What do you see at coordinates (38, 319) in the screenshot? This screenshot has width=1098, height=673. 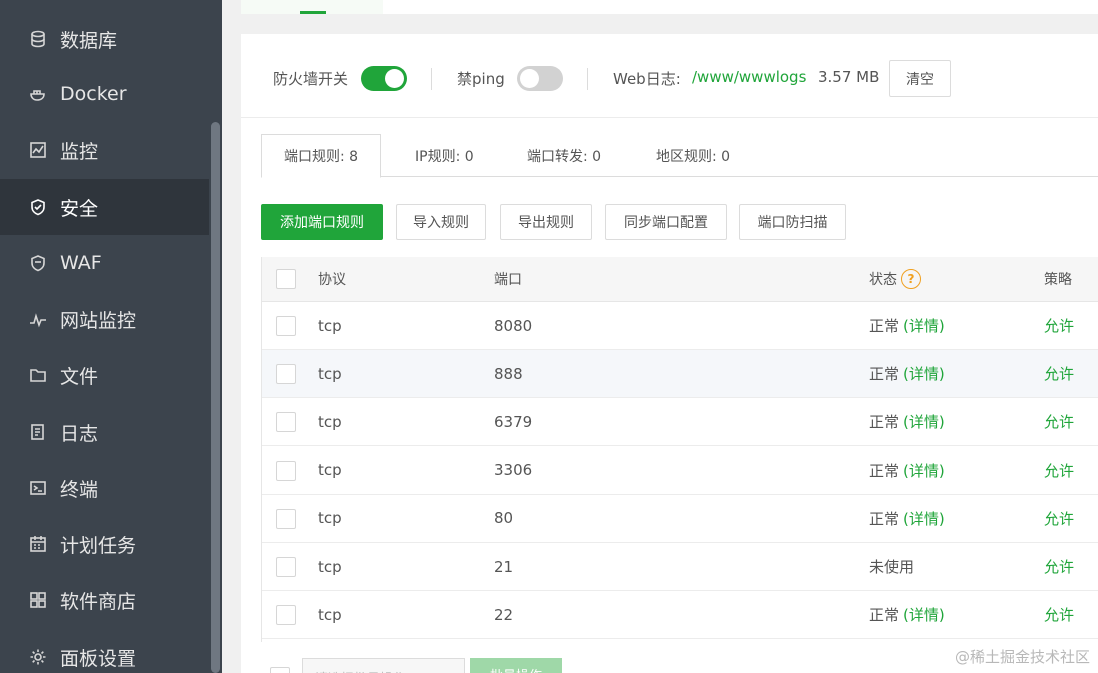 I see `pulse-icon` at bounding box center [38, 319].